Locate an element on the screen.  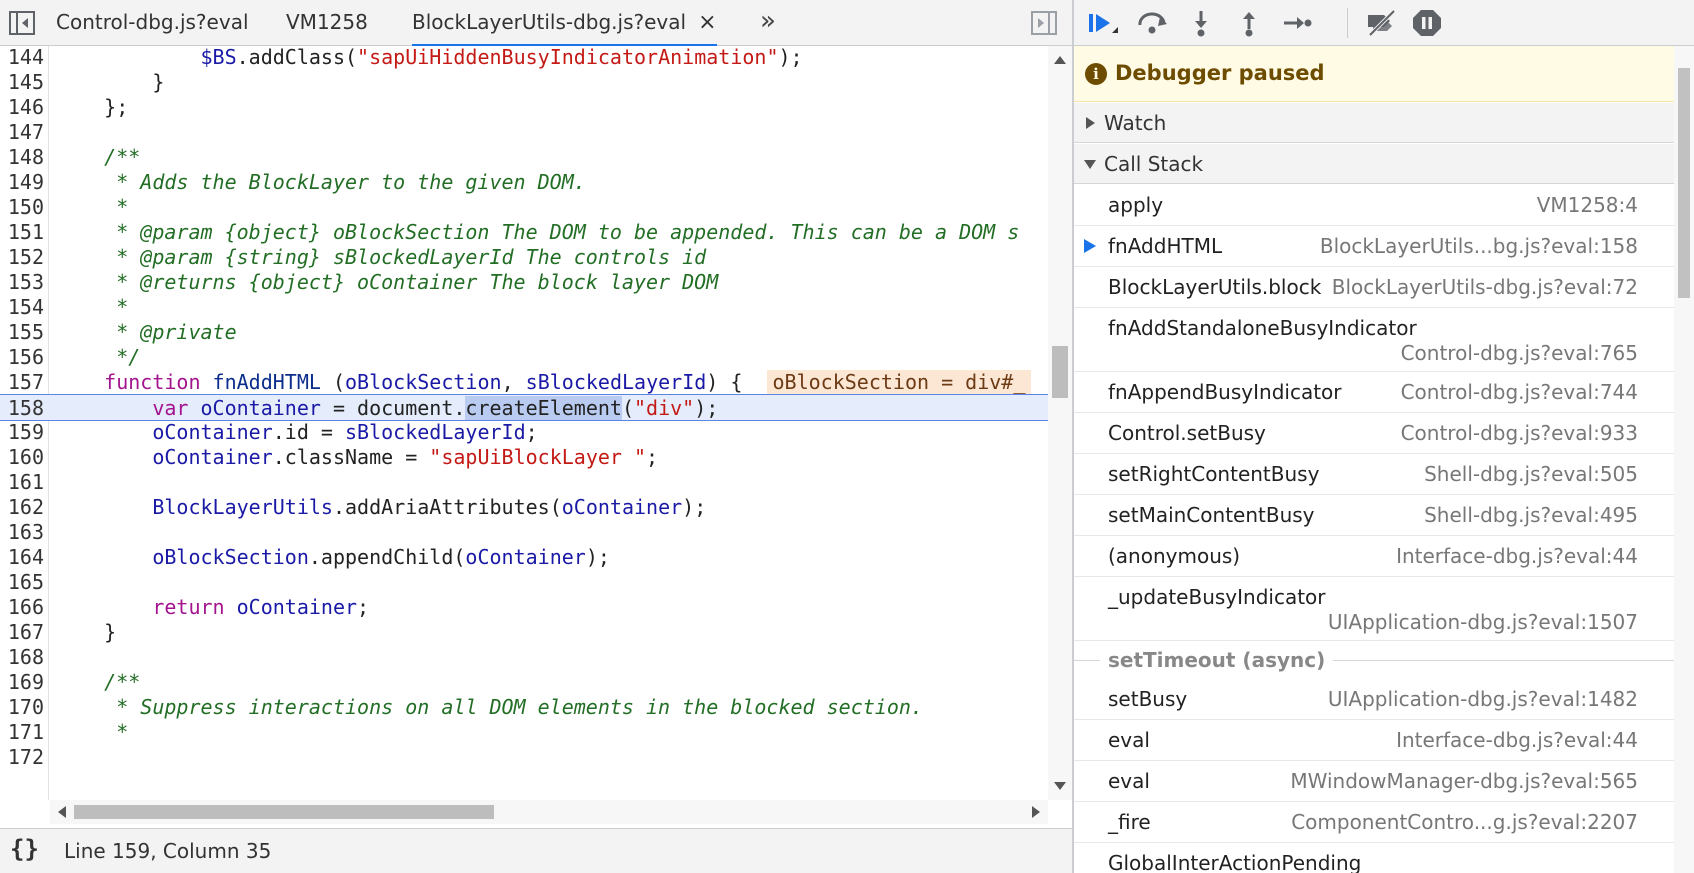
line-number: 144 is located at coordinates (22, 58).